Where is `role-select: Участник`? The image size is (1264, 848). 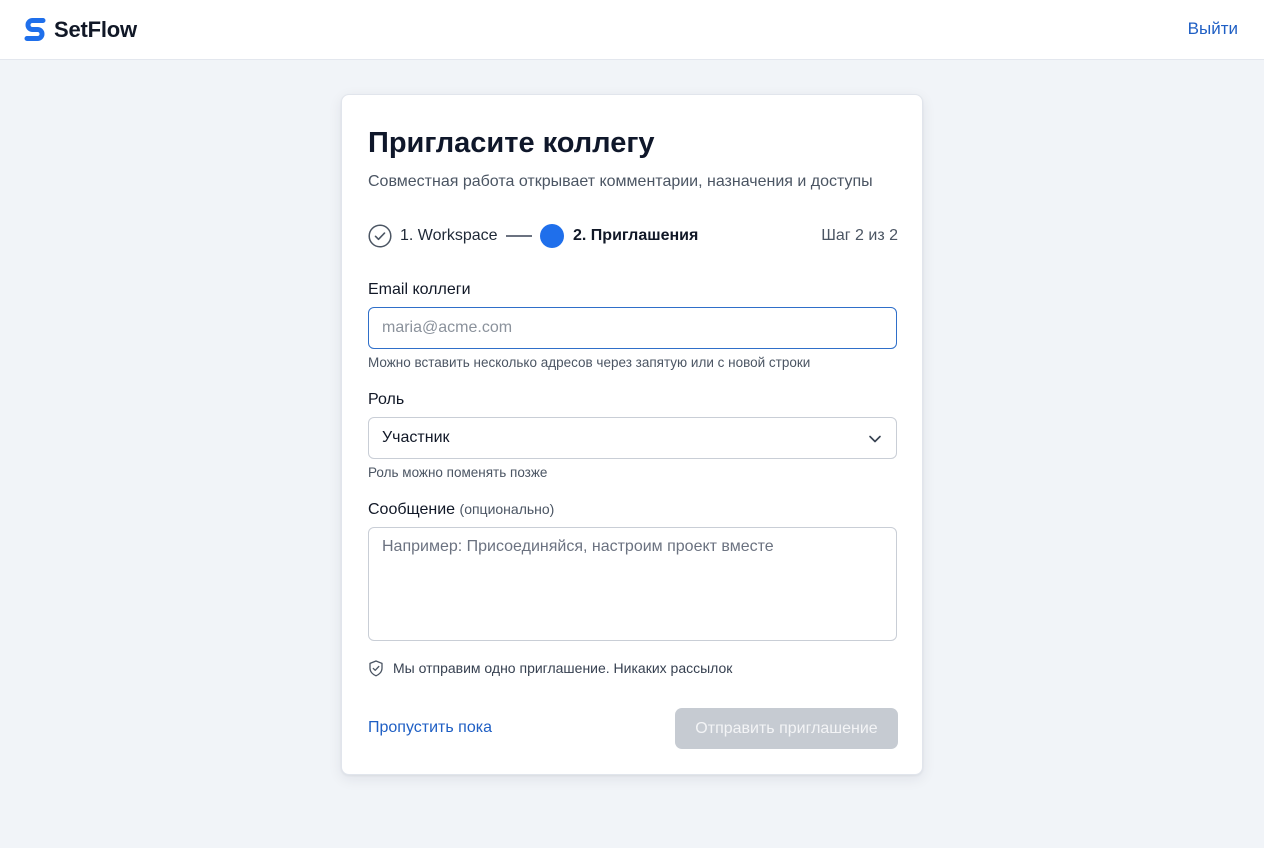
role-select: Участник is located at coordinates (632, 438).